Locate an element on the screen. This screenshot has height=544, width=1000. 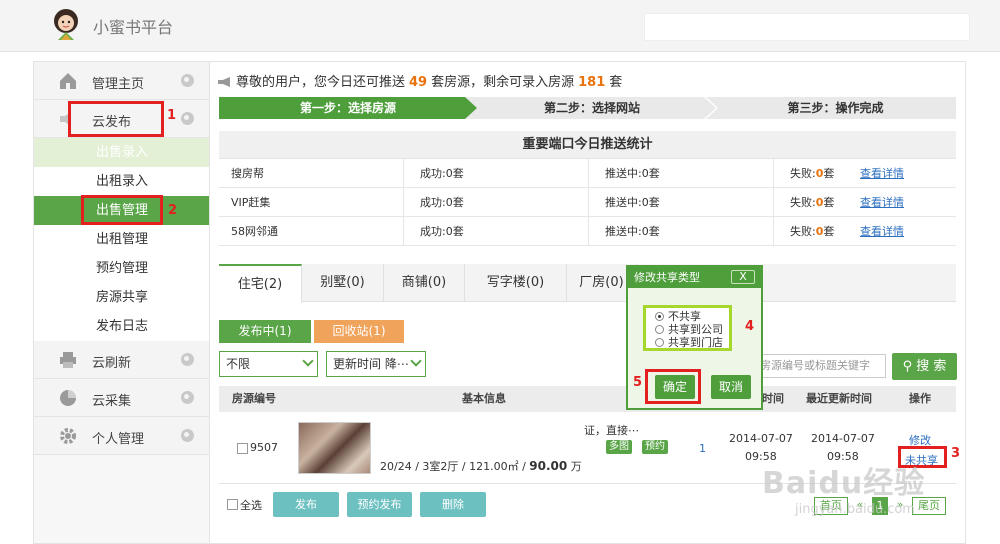
option-share-company: 共享到公司 is located at coordinates (692, 329).